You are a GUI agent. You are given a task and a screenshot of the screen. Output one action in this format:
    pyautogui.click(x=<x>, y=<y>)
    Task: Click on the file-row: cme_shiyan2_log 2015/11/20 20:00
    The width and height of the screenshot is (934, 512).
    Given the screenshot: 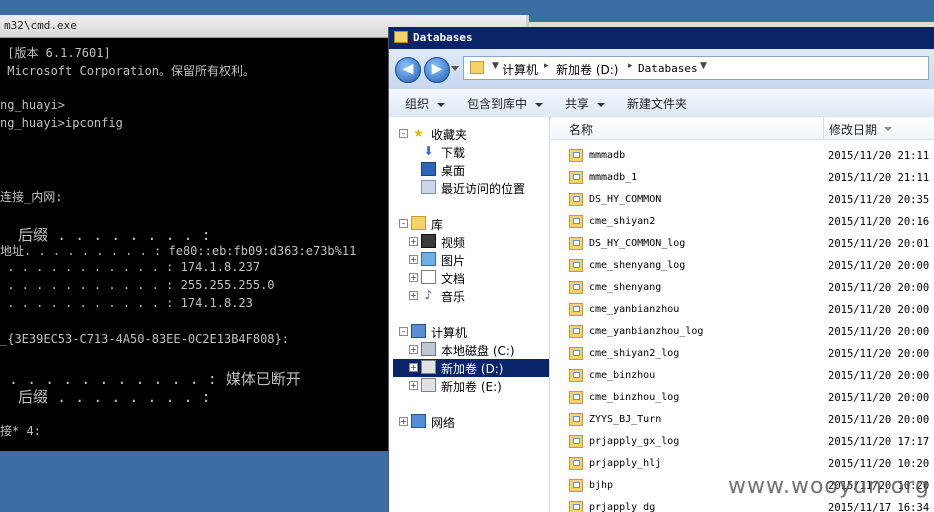 What is the action you would take?
    pyautogui.click(x=742, y=354)
    